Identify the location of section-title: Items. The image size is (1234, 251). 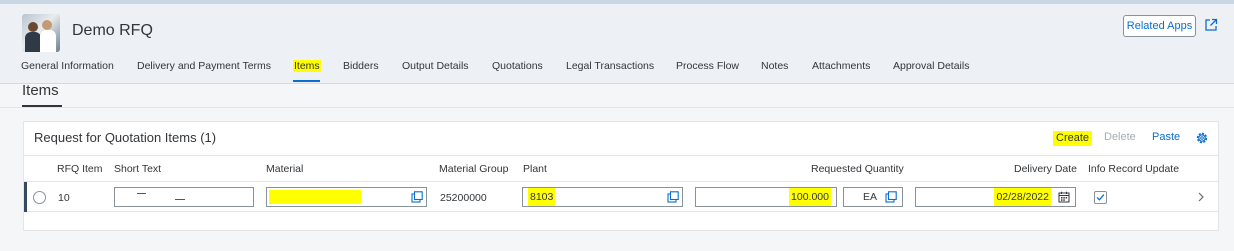
(40, 90).